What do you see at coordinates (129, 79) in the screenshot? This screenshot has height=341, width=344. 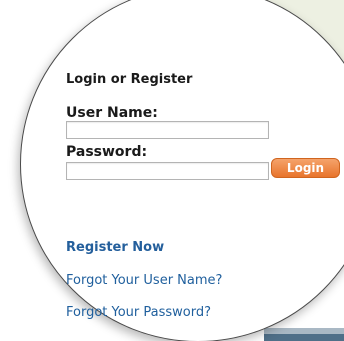 I see `login-heading: Login or Register` at bounding box center [129, 79].